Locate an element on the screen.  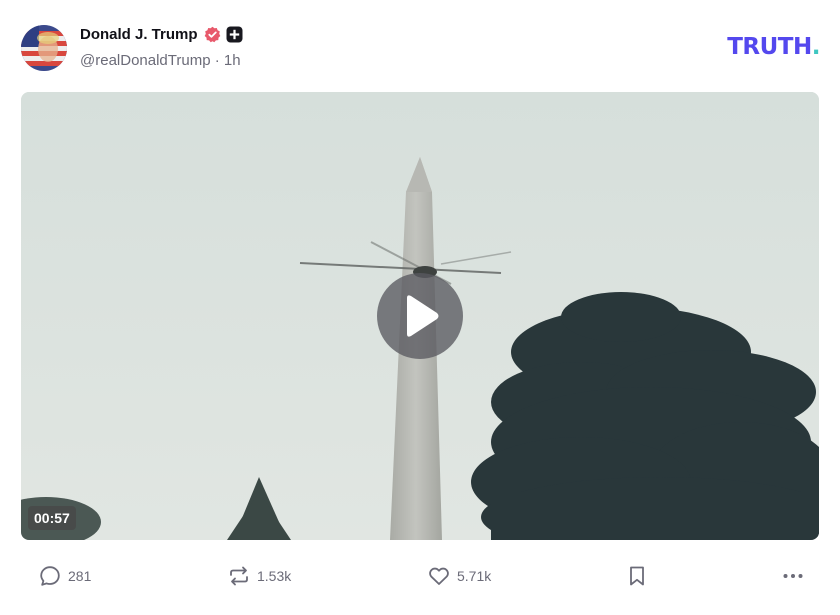
heart-icon is located at coordinates (439, 576).